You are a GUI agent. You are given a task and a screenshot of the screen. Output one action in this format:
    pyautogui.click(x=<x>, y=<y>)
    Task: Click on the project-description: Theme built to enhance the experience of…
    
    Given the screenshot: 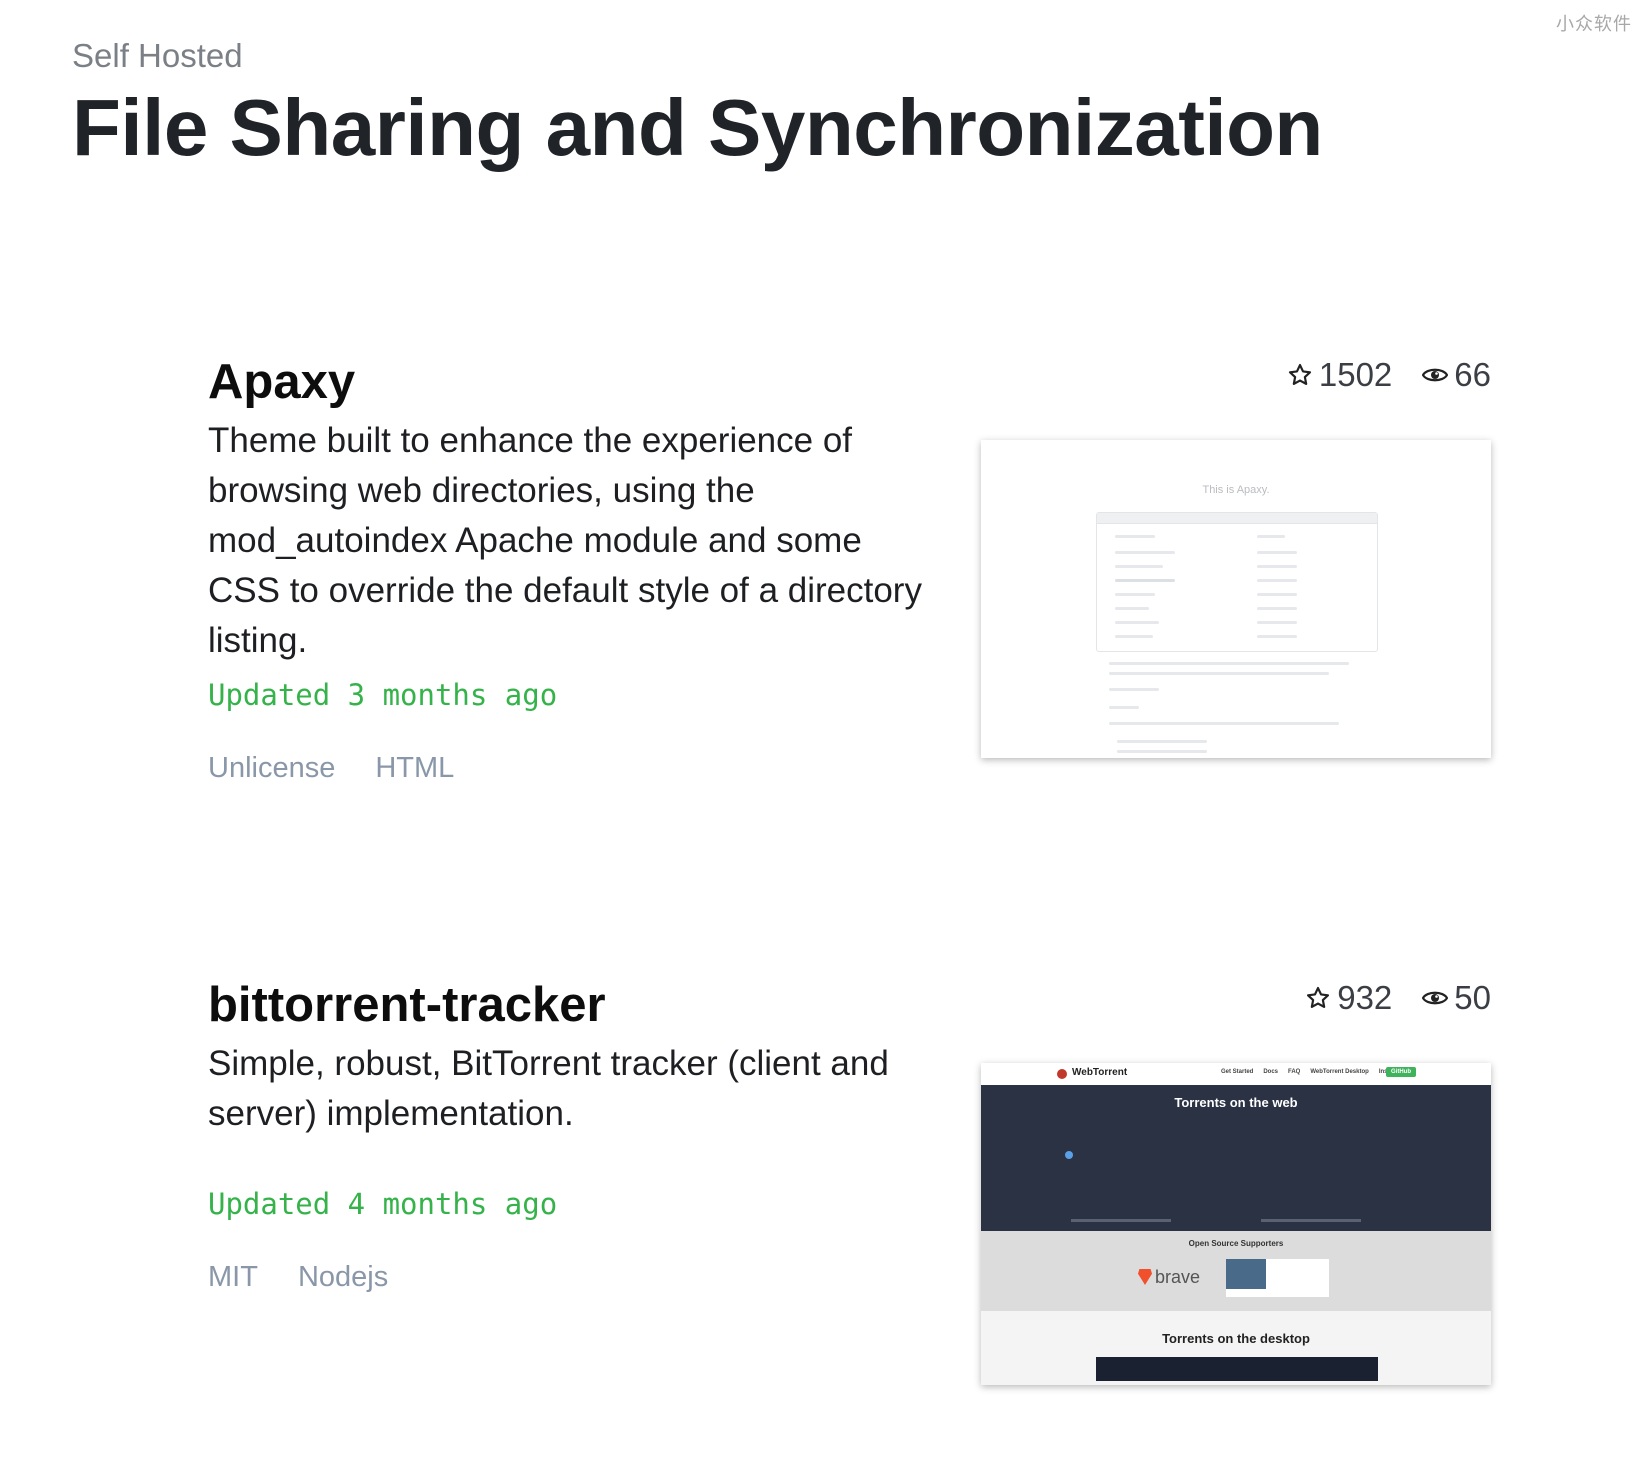 What is the action you would take?
    pyautogui.click(x=565, y=540)
    